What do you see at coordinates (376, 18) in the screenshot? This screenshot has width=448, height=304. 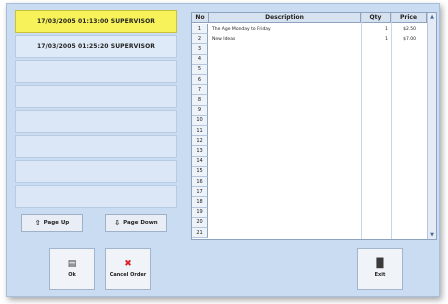 I see `column-header-qty: Qty` at bounding box center [376, 18].